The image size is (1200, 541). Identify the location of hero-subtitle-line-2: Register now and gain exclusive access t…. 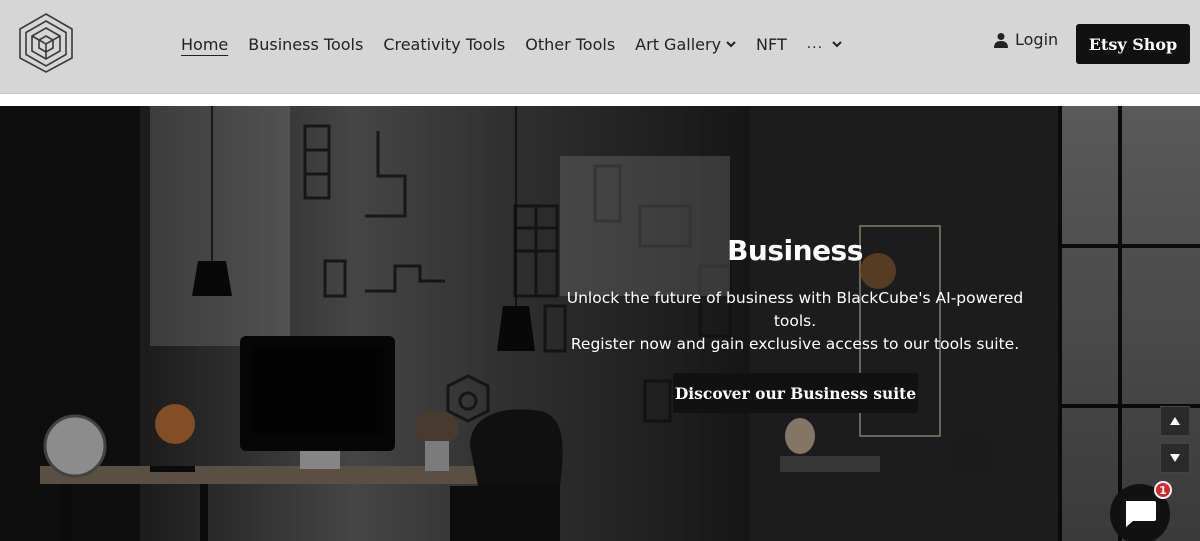
(795, 344).